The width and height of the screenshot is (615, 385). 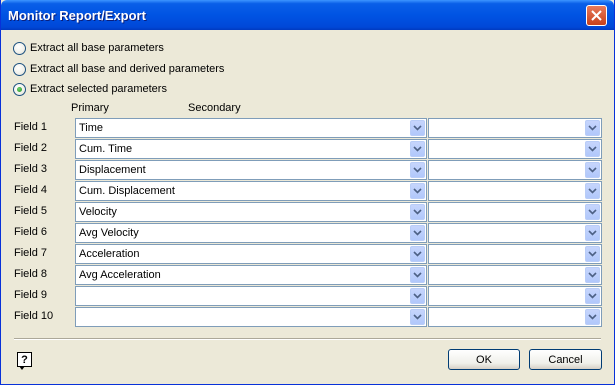 What do you see at coordinates (19, 89) in the screenshot?
I see `radio-button-selected` at bounding box center [19, 89].